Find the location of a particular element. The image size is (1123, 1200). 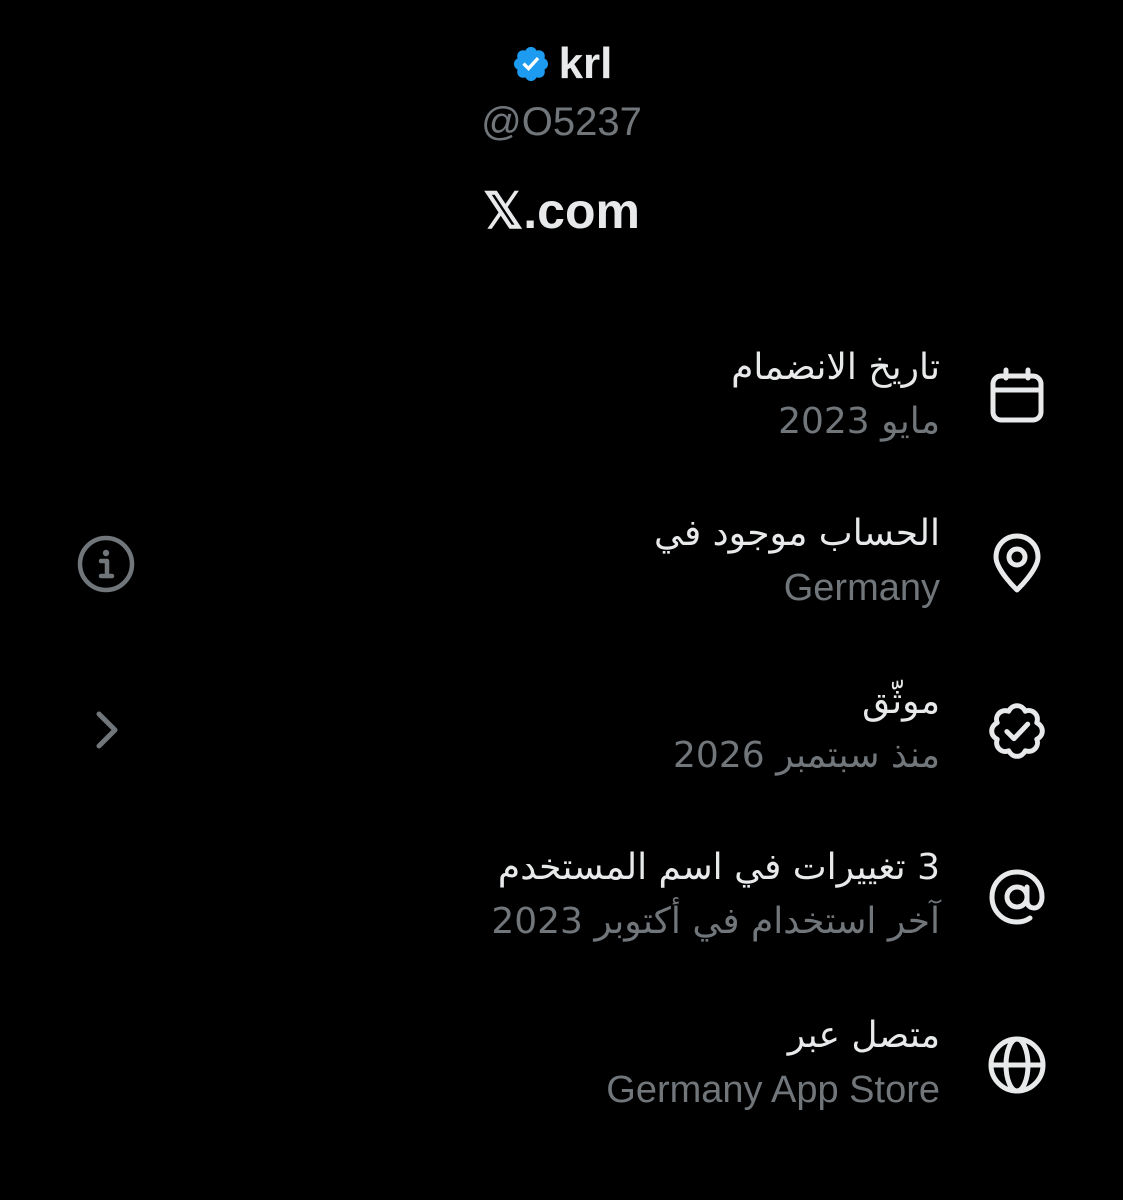

verified-outline-icon is located at coordinates (1017, 731).